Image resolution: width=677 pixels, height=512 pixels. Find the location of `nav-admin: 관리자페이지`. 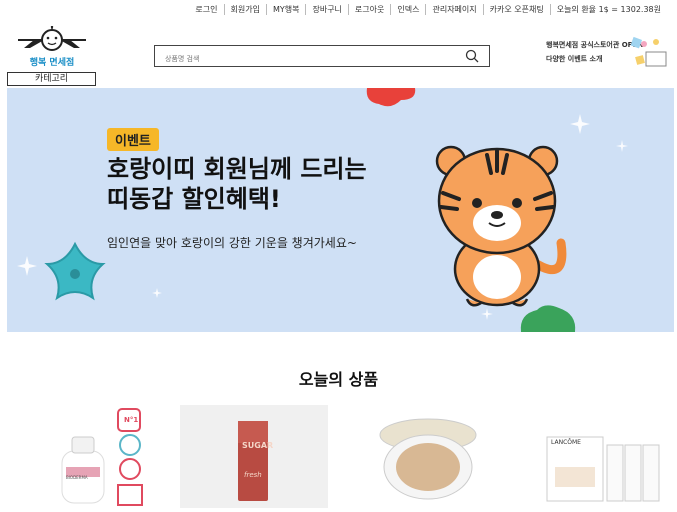

nav-admin: 관리자페이지 is located at coordinates (455, 9).